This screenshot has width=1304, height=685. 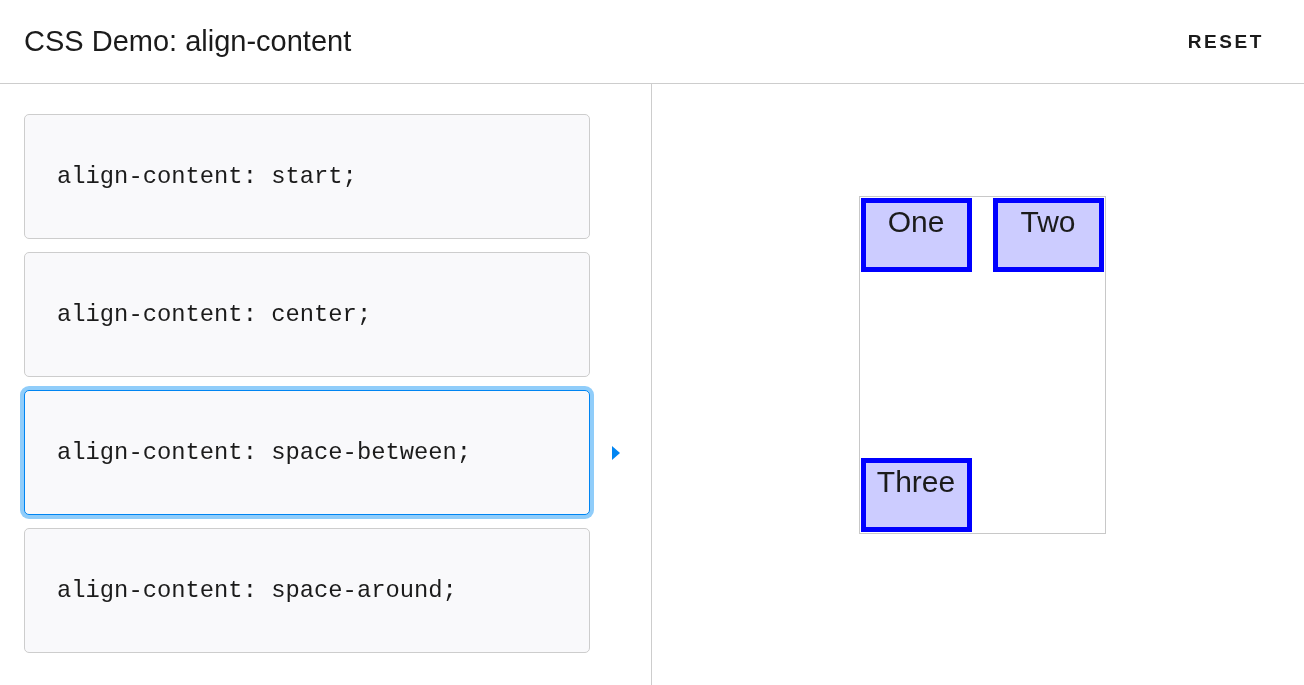 I want to click on demo-item: Three, so click(x=916, y=495).